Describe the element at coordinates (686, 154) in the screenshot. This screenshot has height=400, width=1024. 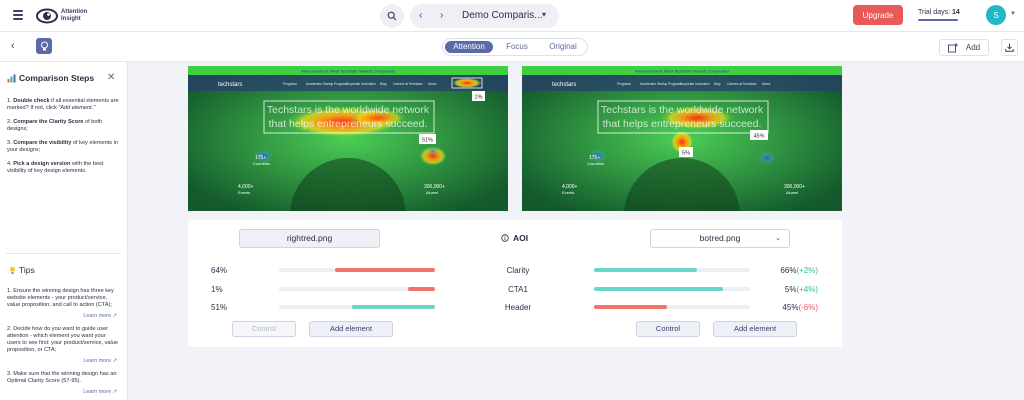
I see `aoi-label-cta: 5%` at that location.